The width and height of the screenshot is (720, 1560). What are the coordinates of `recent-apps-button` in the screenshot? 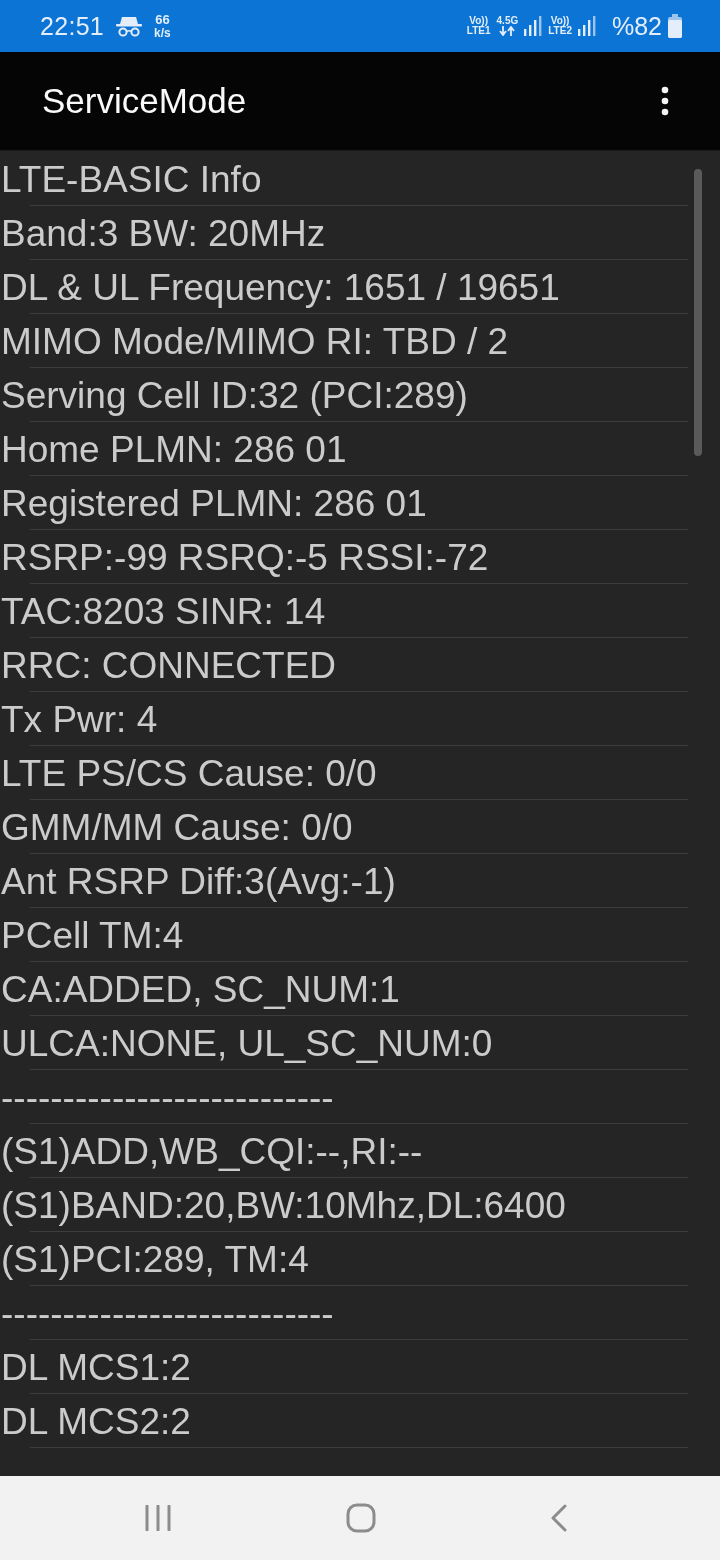 It's located at (158, 1518).